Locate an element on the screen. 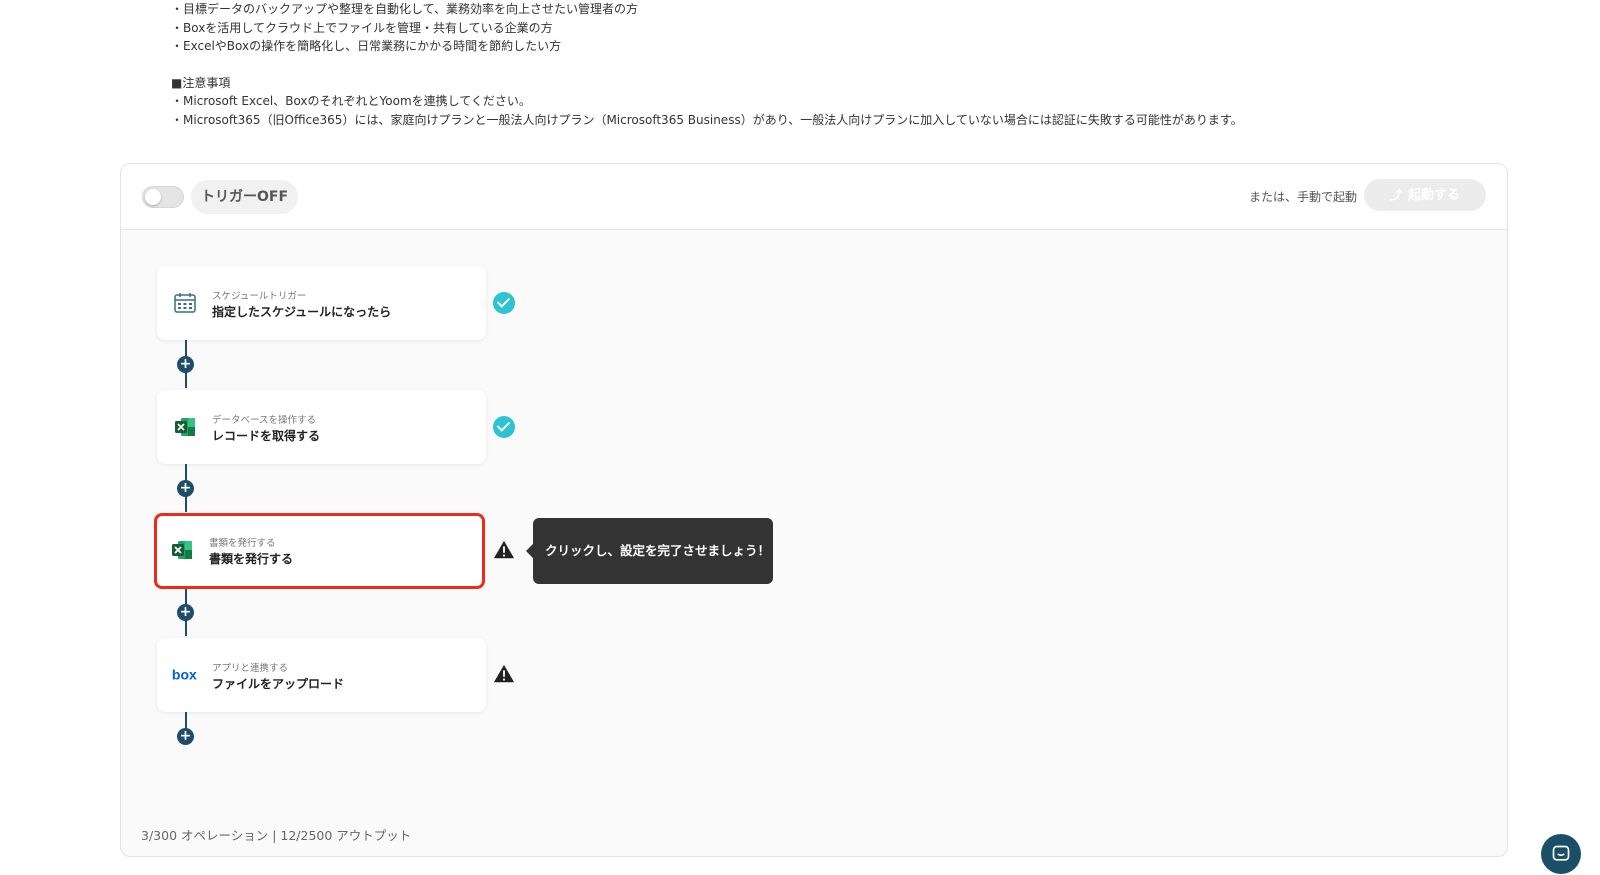 Image resolution: width=1600 pixels, height=875 pixels. flow-step-schedule-trigger: スケジュールトリガー 指定したスケジュールになったら is located at coordinates (321, 303).